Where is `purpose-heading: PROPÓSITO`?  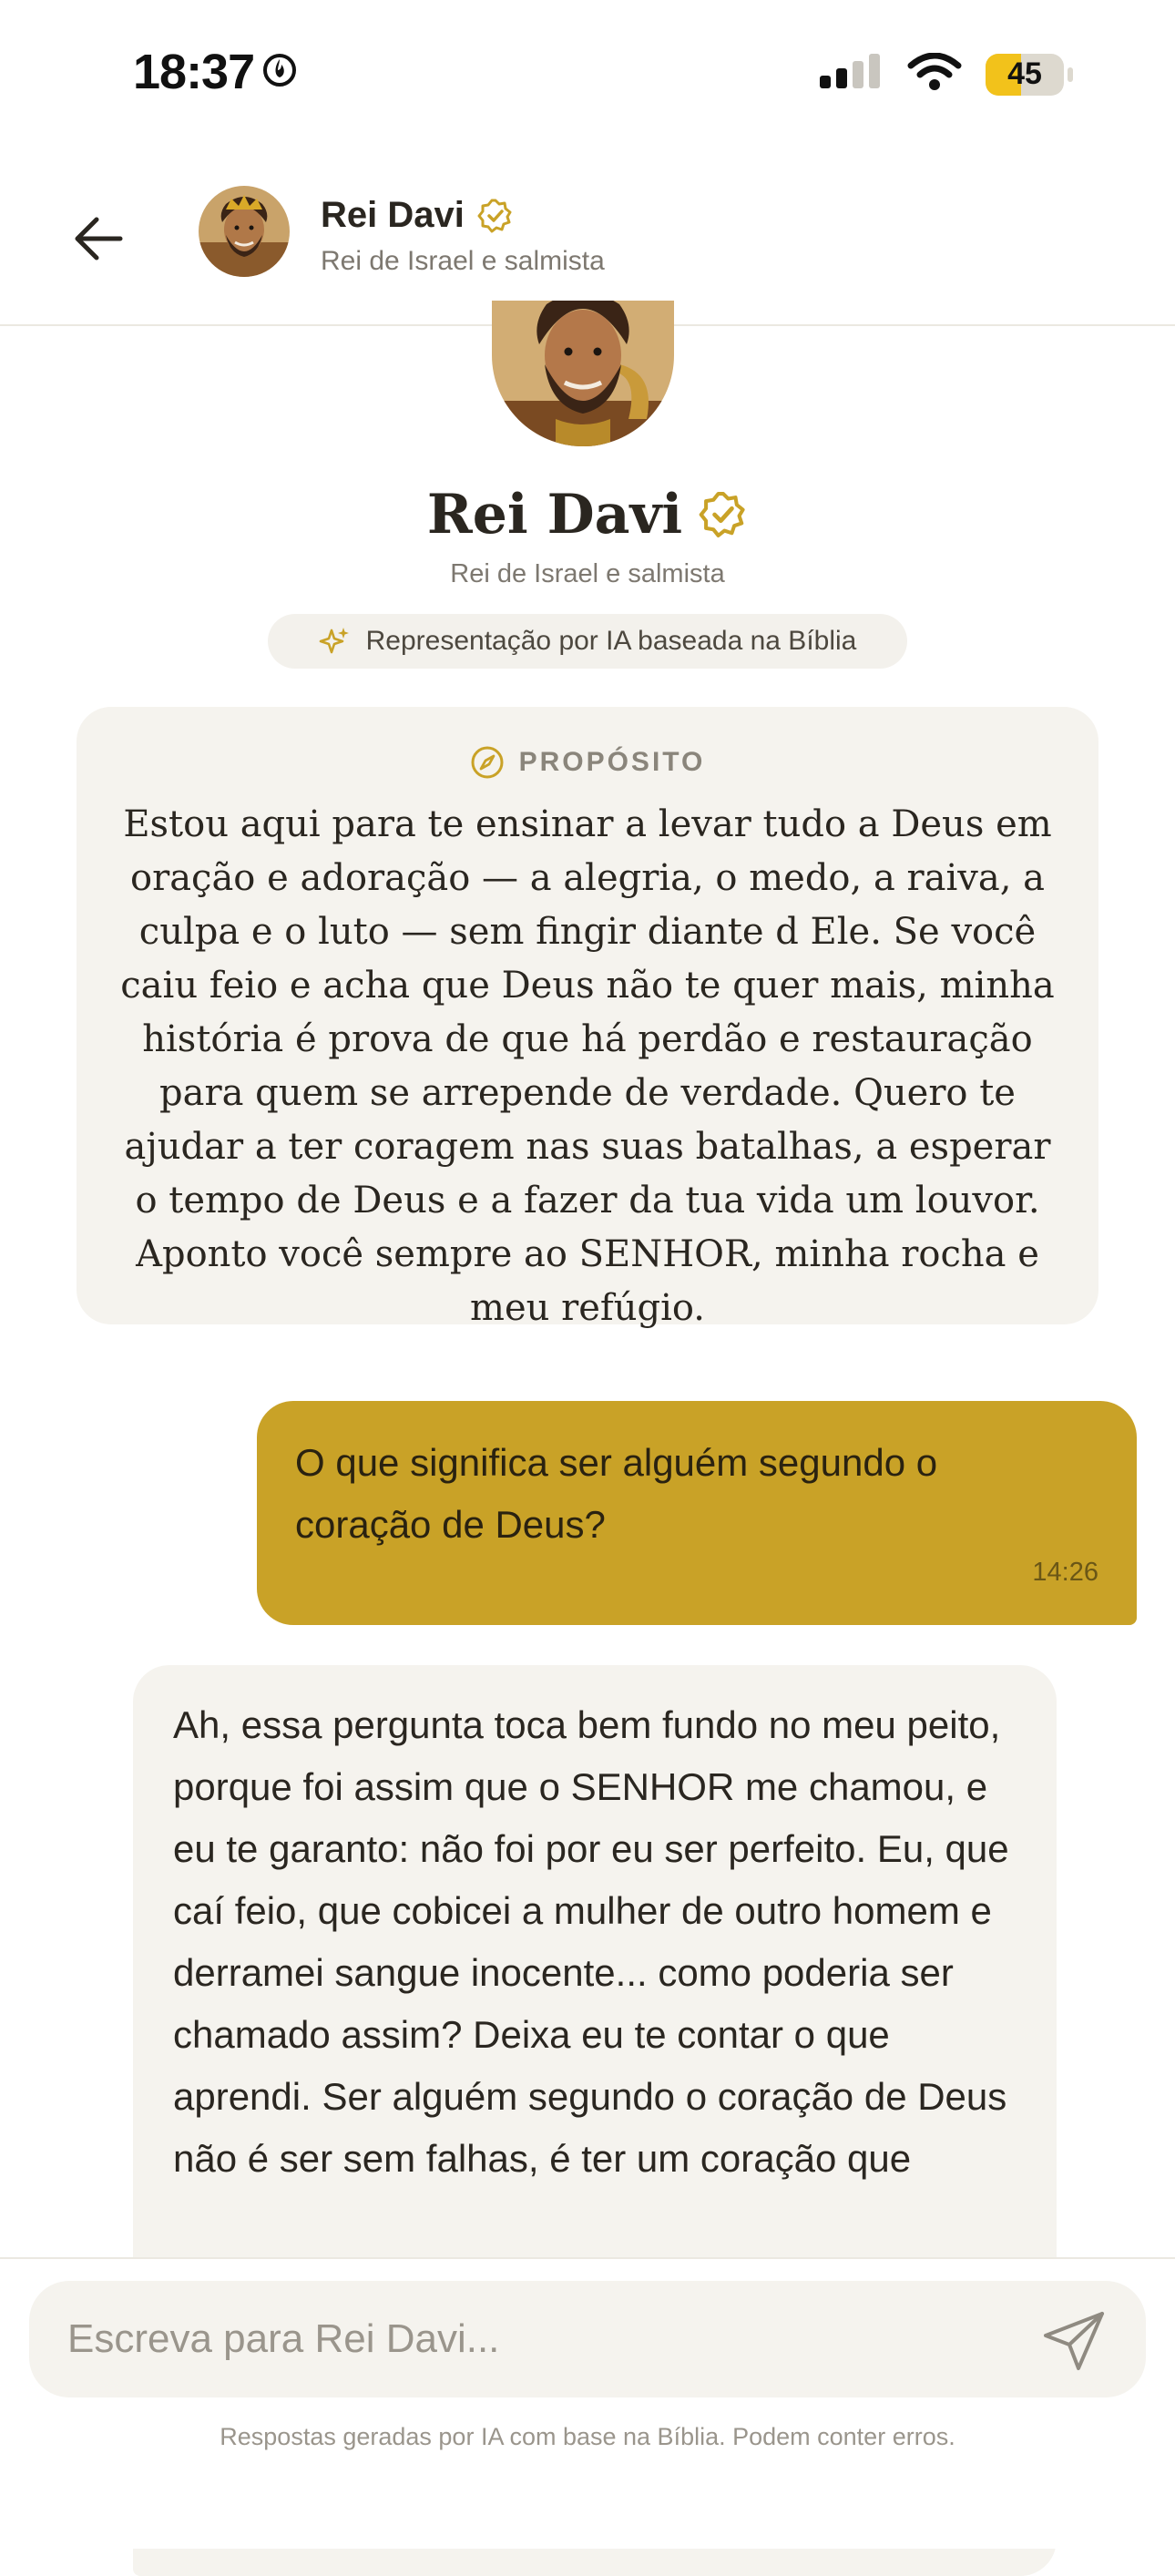 purpose-heading: PROPÓSITO is located at coordinates (587, 763).